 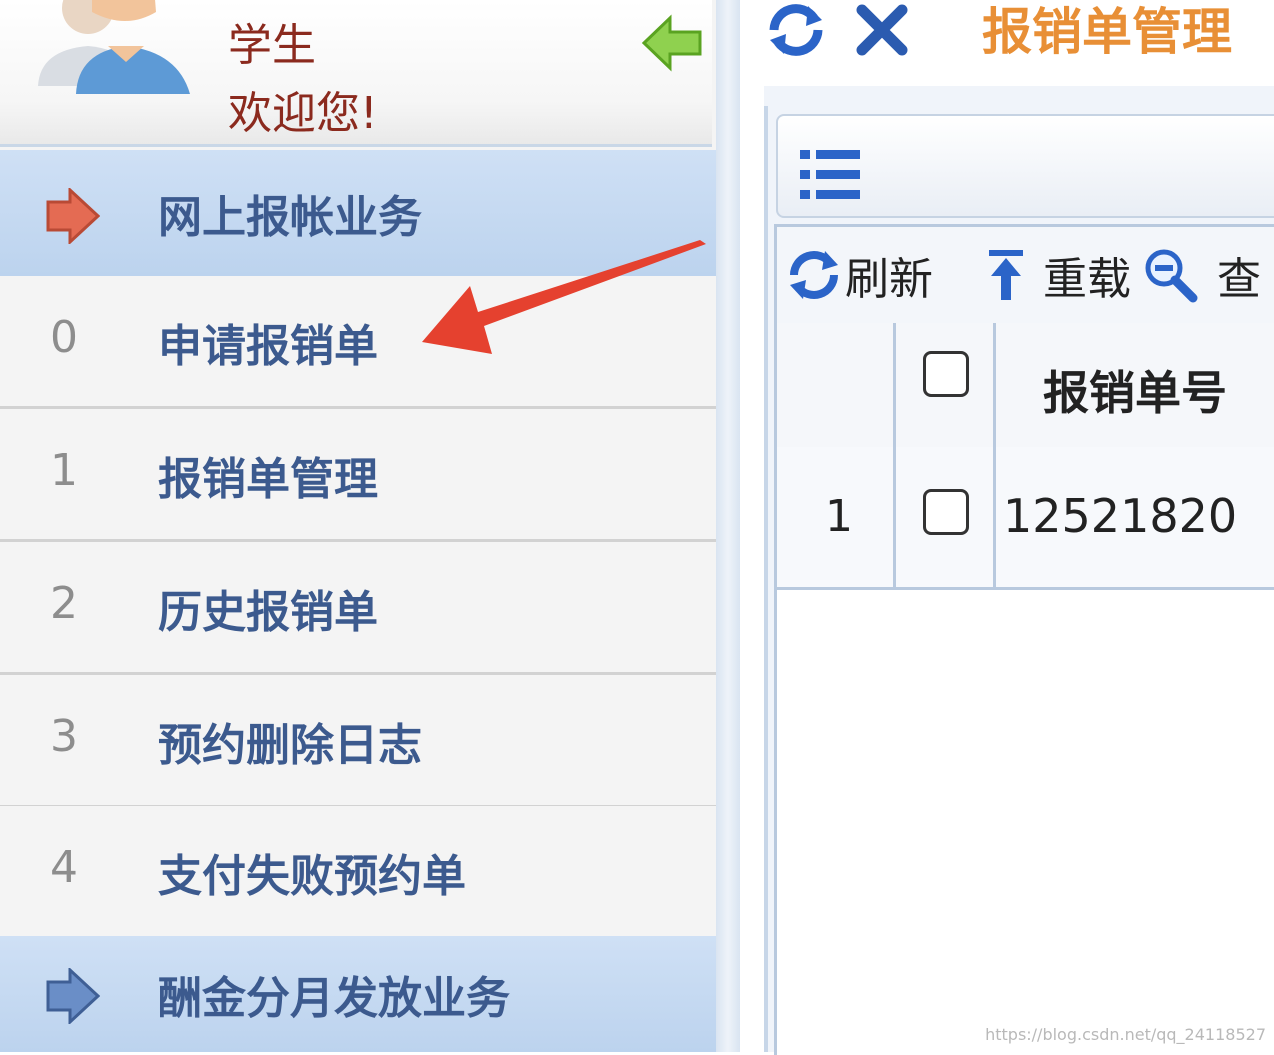 I want to click on tab-bar: 报销单管理, so click(x=1009, y=43).